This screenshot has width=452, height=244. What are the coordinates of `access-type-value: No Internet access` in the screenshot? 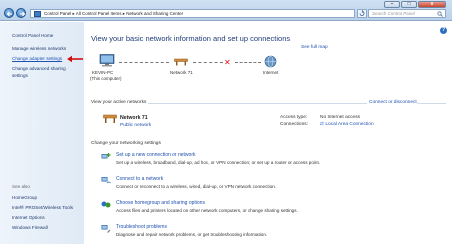 It's located at (340, 117).